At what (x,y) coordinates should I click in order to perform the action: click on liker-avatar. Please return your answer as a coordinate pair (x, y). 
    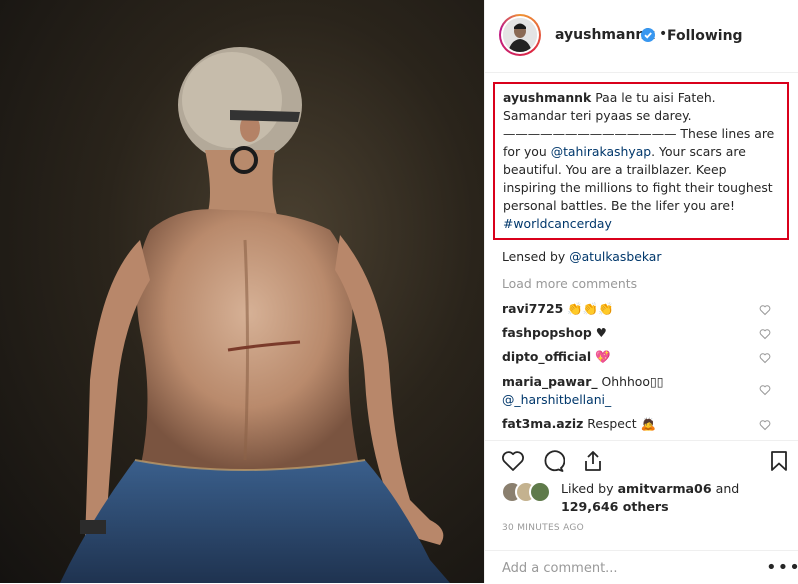
    Looking at the image, I should click on (540, 492).